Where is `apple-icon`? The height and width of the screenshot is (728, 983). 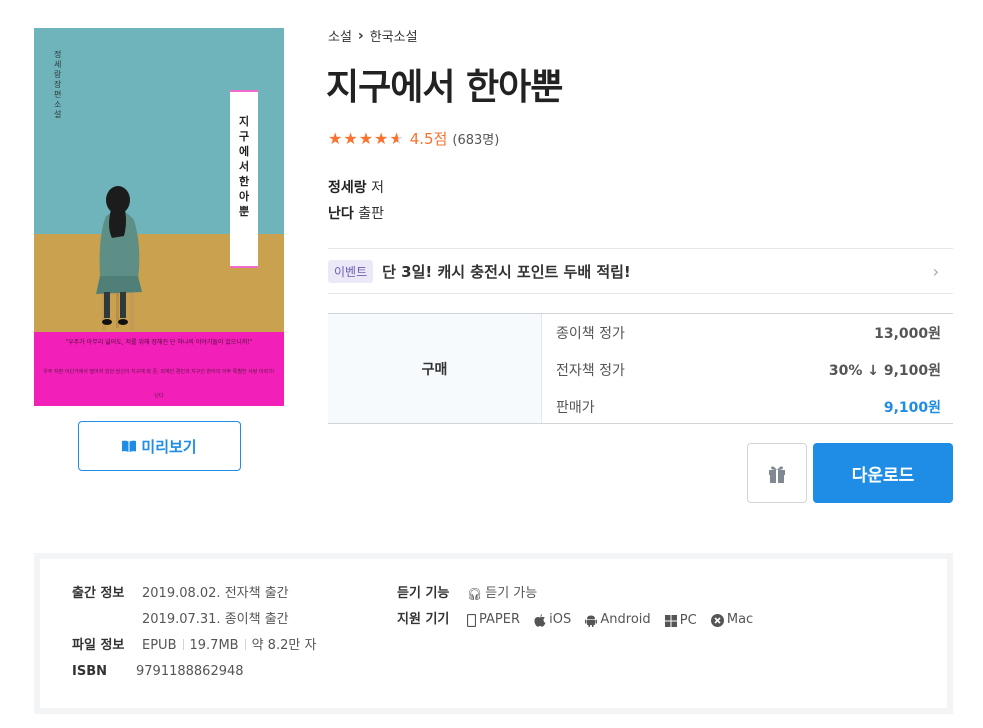 apple-icon is located at coordinates (540, 620).